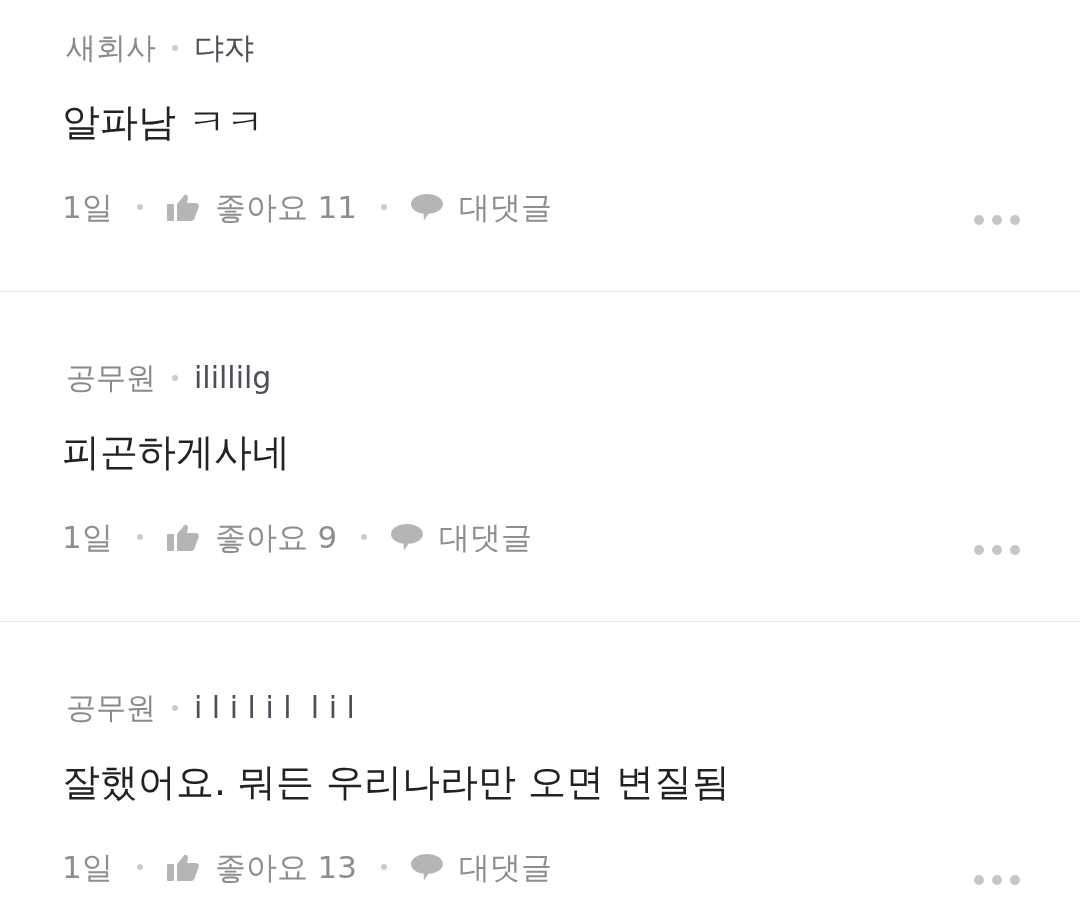 The image size is (1080, 916). What do you see at coordinates (262, 207) in the screenshot?
I see `like-button: 좋아요 11` at bounding box center [262, 207].